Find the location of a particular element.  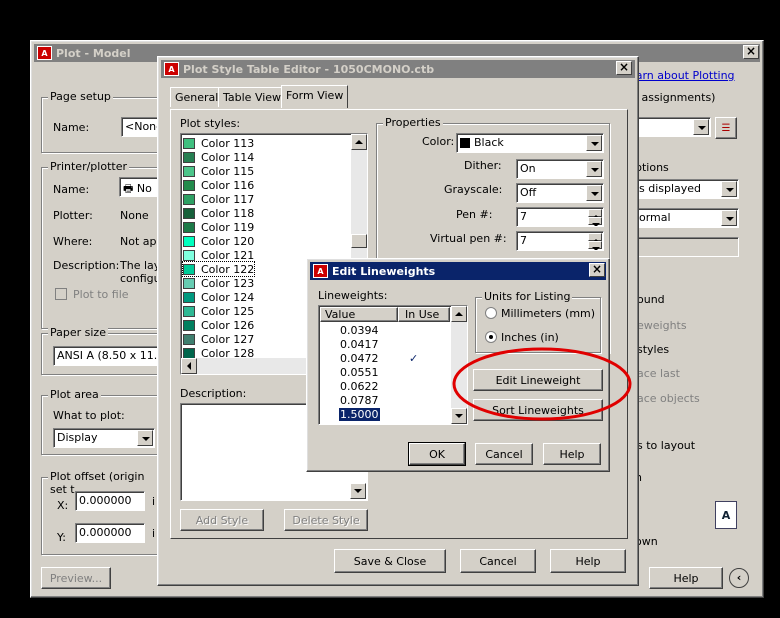

plot-help-button: Help is located at coordinates (686, 578).